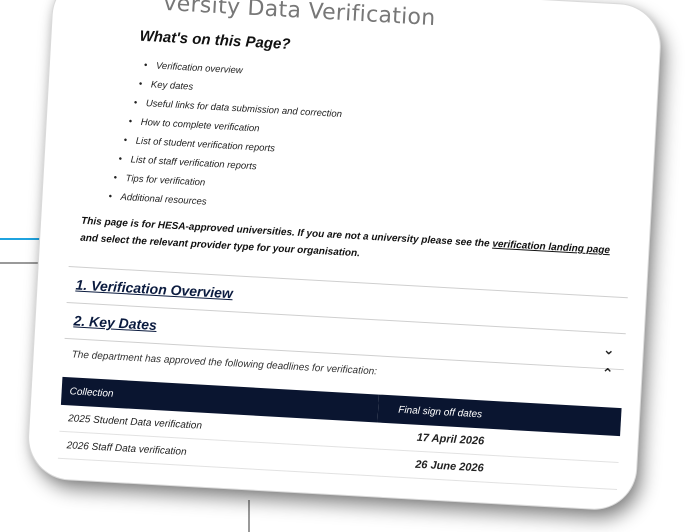  I want to click on chevron-down-icon: ⌄, so click(608, 349).